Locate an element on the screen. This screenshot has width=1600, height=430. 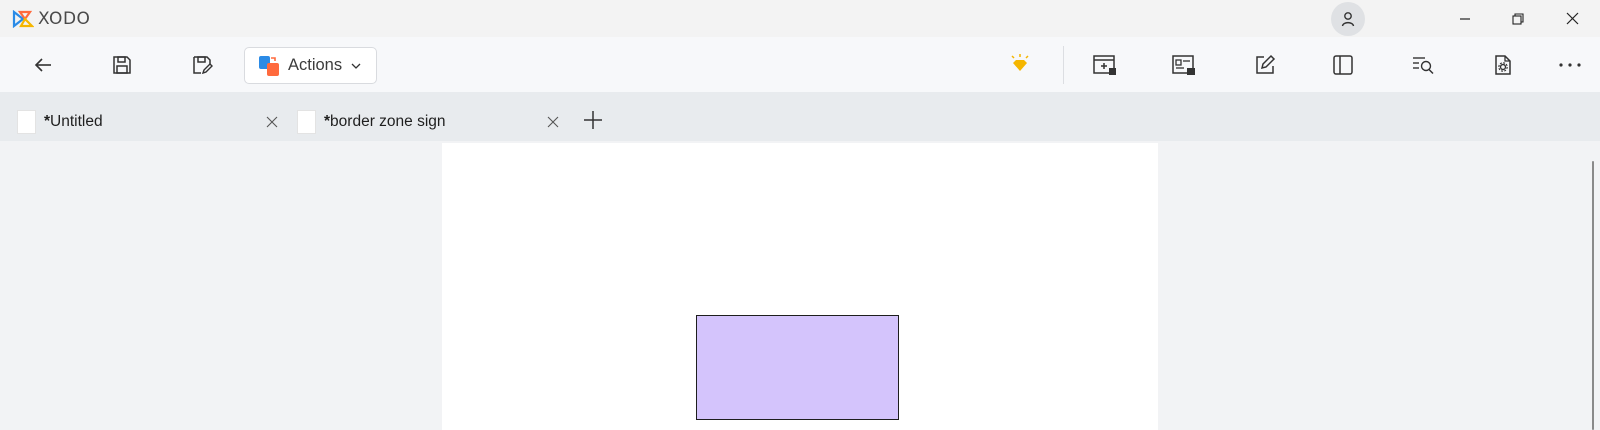
edit-icon is located at coordinates (1266, 64).